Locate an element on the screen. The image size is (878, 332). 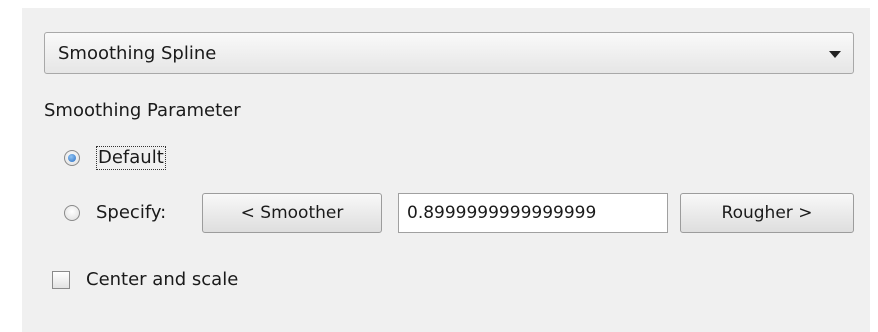
default-radio is located at coordinates (72, 158).